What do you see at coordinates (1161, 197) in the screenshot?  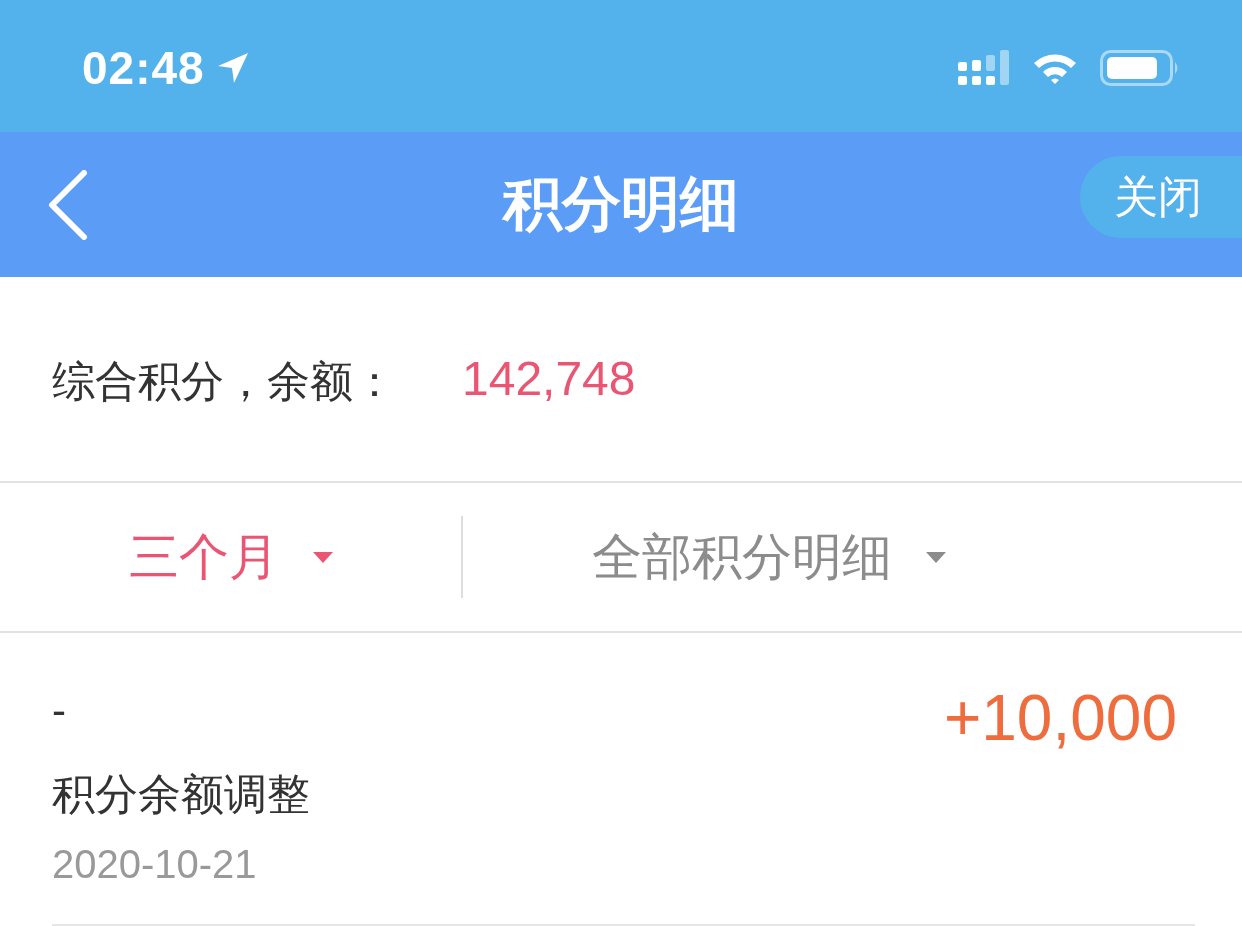 I see `close-button: 关闭` at bounding box center [1161, 197].